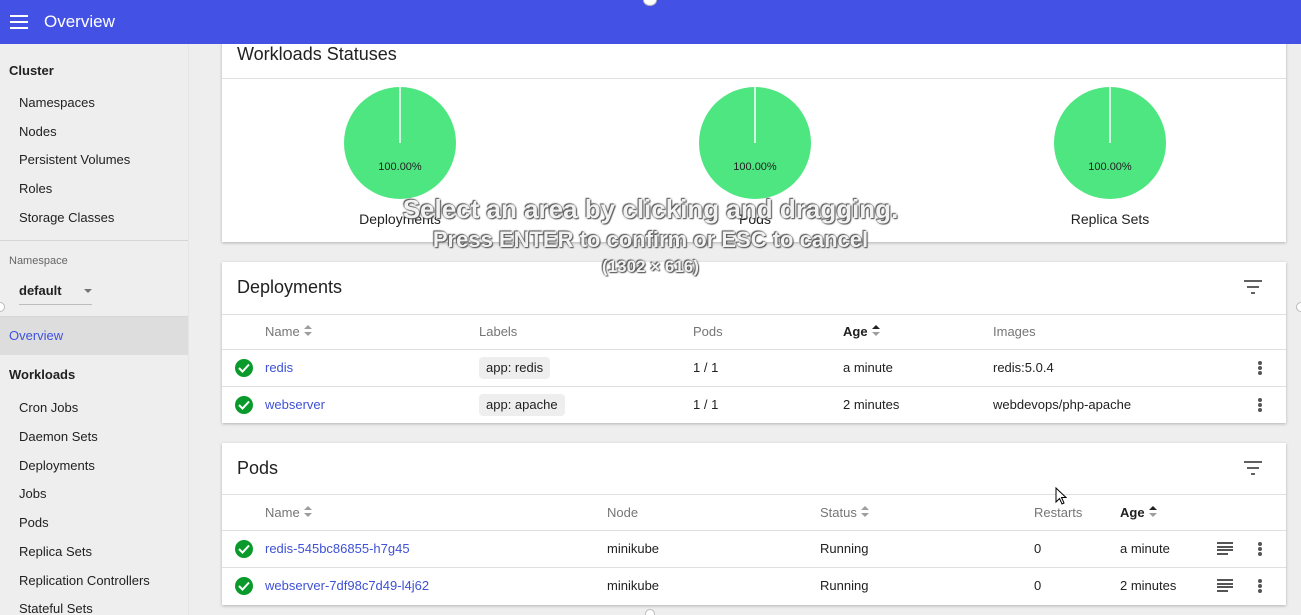 This screenshot has width=1301, height=615. I want to click on column-header-label: Pods, so click(708, 331).